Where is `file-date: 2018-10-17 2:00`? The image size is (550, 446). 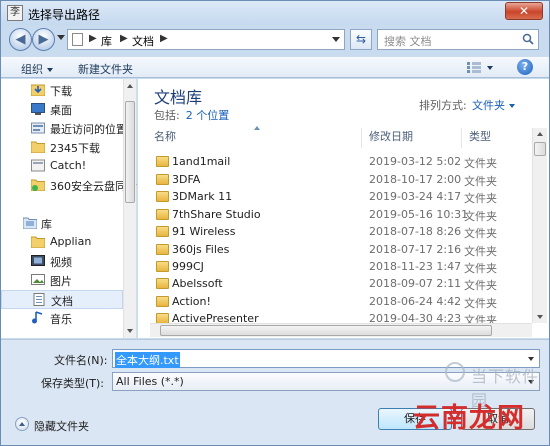 file-date: 2018-10-17 2:00 is located at coordinates (415, 179).